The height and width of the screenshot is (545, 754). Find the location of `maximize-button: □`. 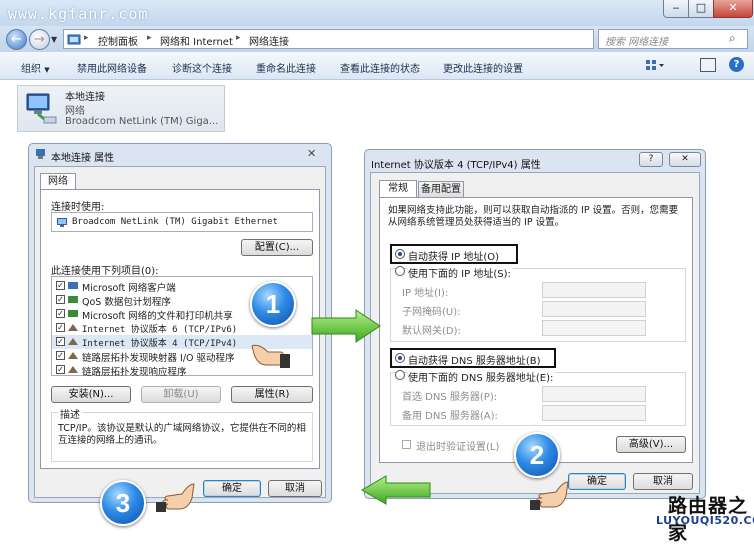

maximize-button: □ is located at coordinates (701, 9).